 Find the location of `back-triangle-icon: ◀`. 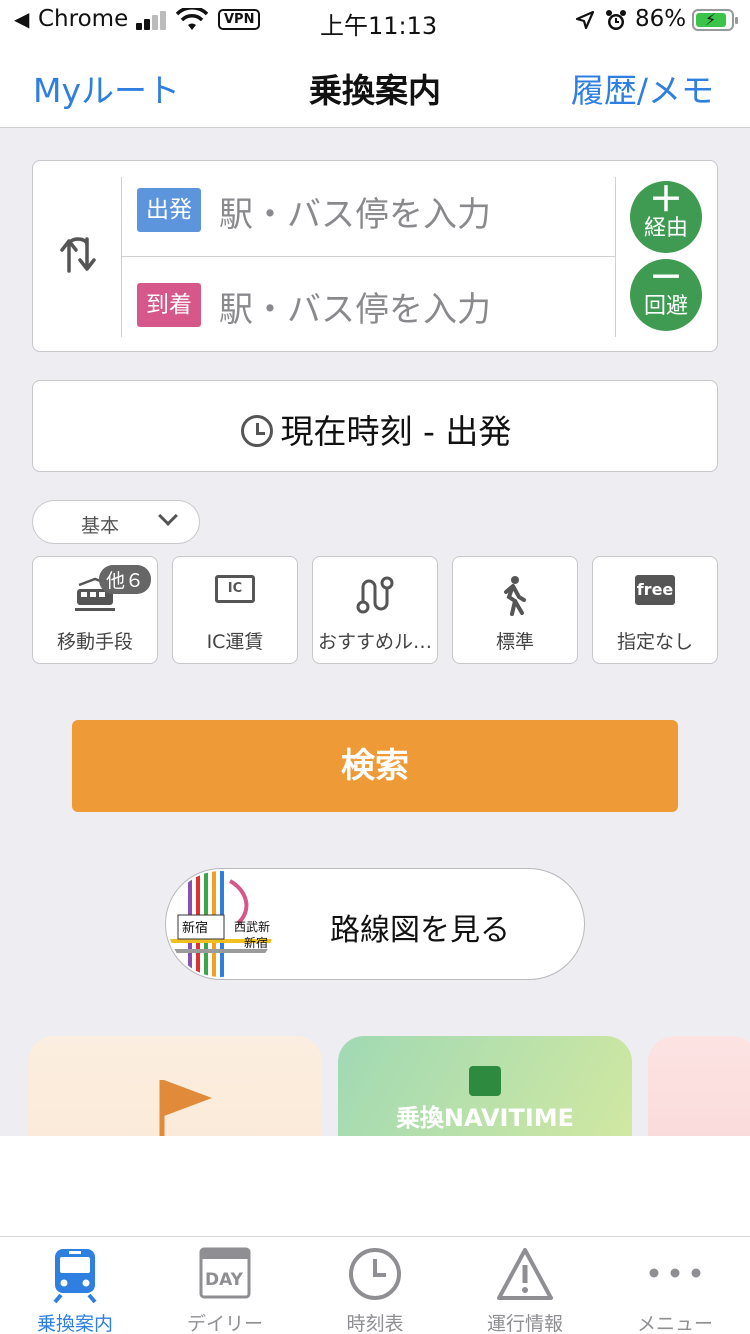

back-triangle-icon: ◀ is located at coordinates (21, 19).